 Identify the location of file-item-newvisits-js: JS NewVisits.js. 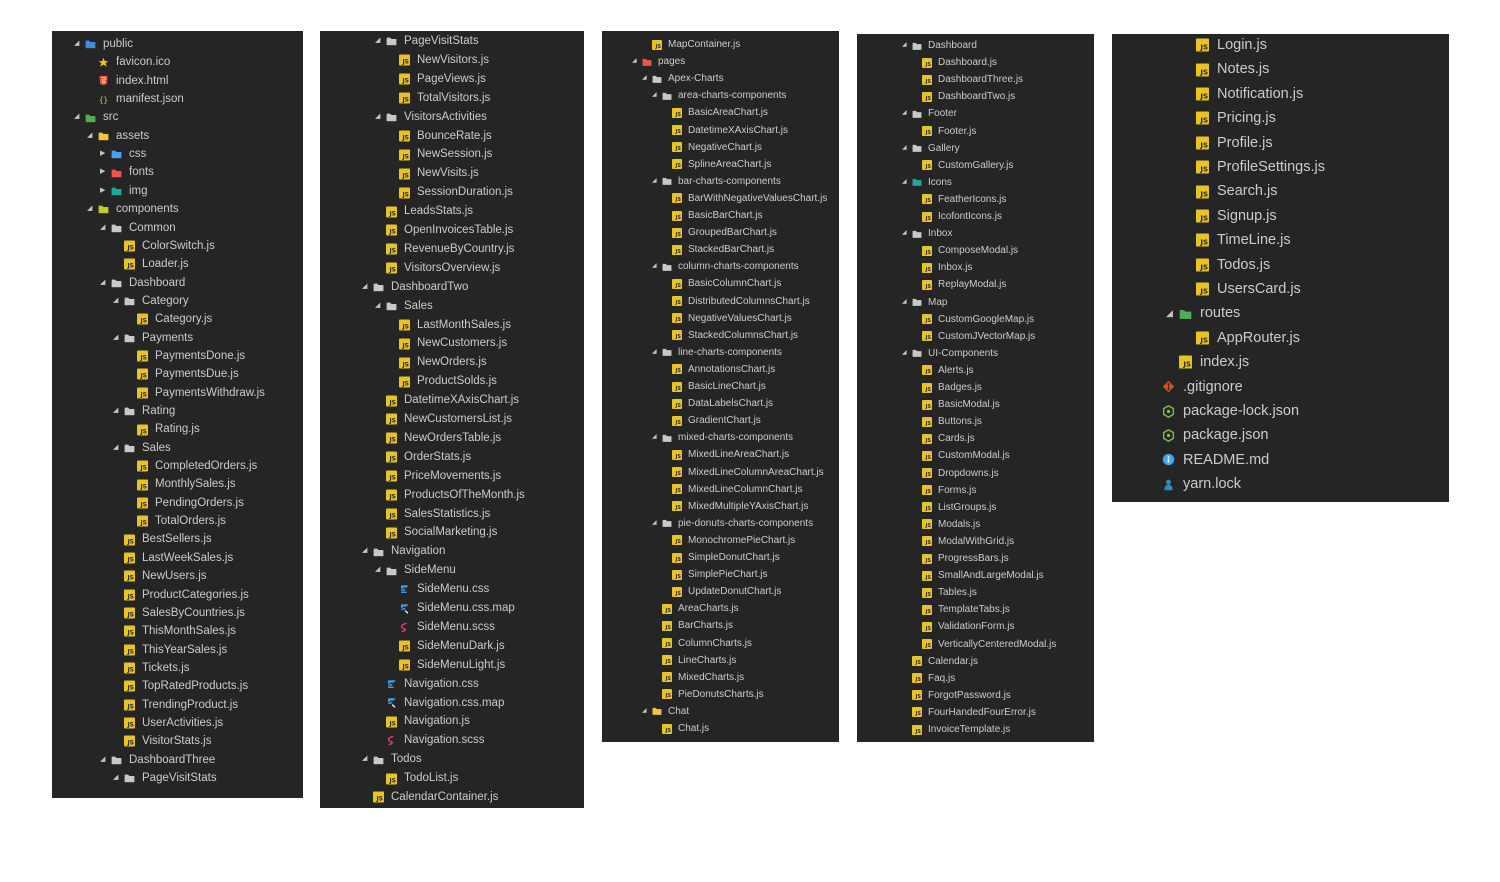
(452, 173).